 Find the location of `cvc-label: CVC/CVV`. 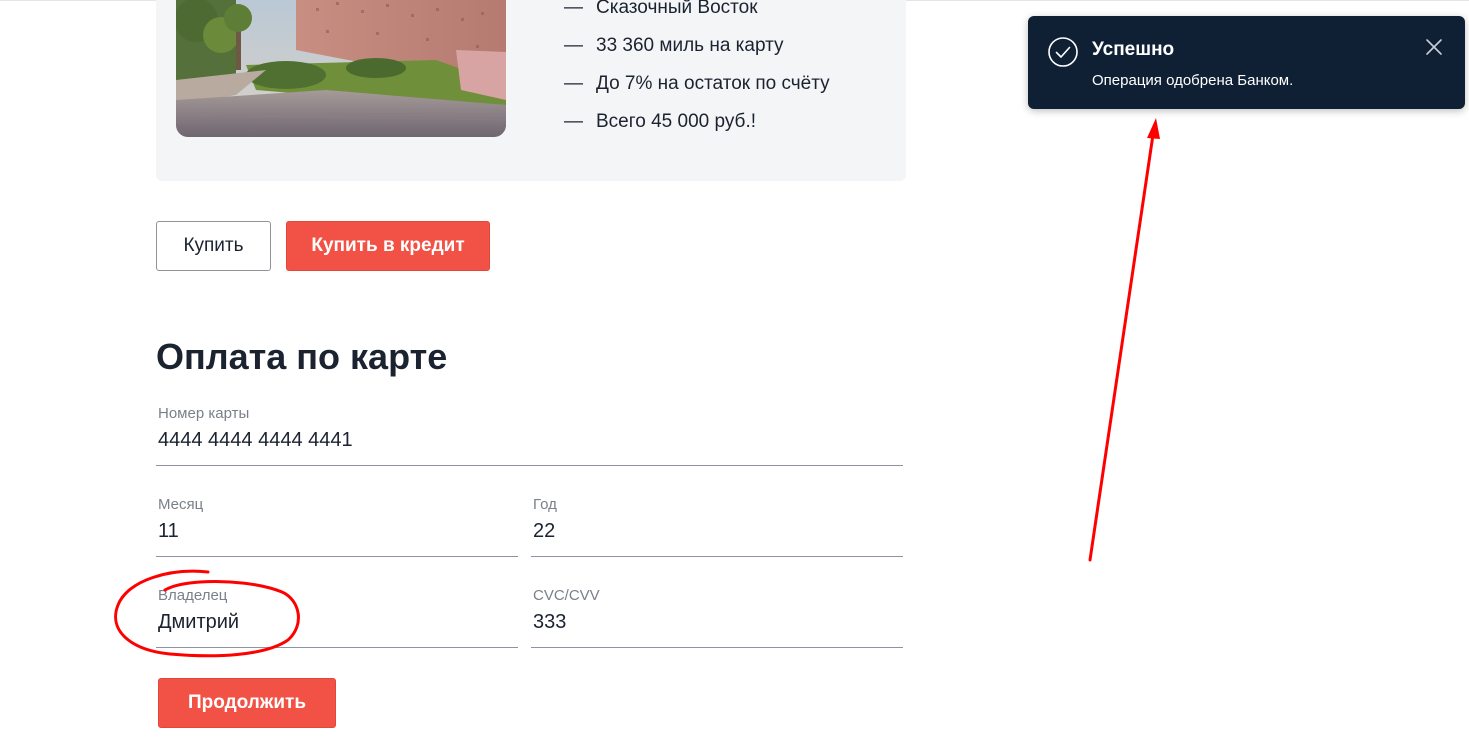

cvc-label: CVC/CVV is located at coordinates (566, 595).